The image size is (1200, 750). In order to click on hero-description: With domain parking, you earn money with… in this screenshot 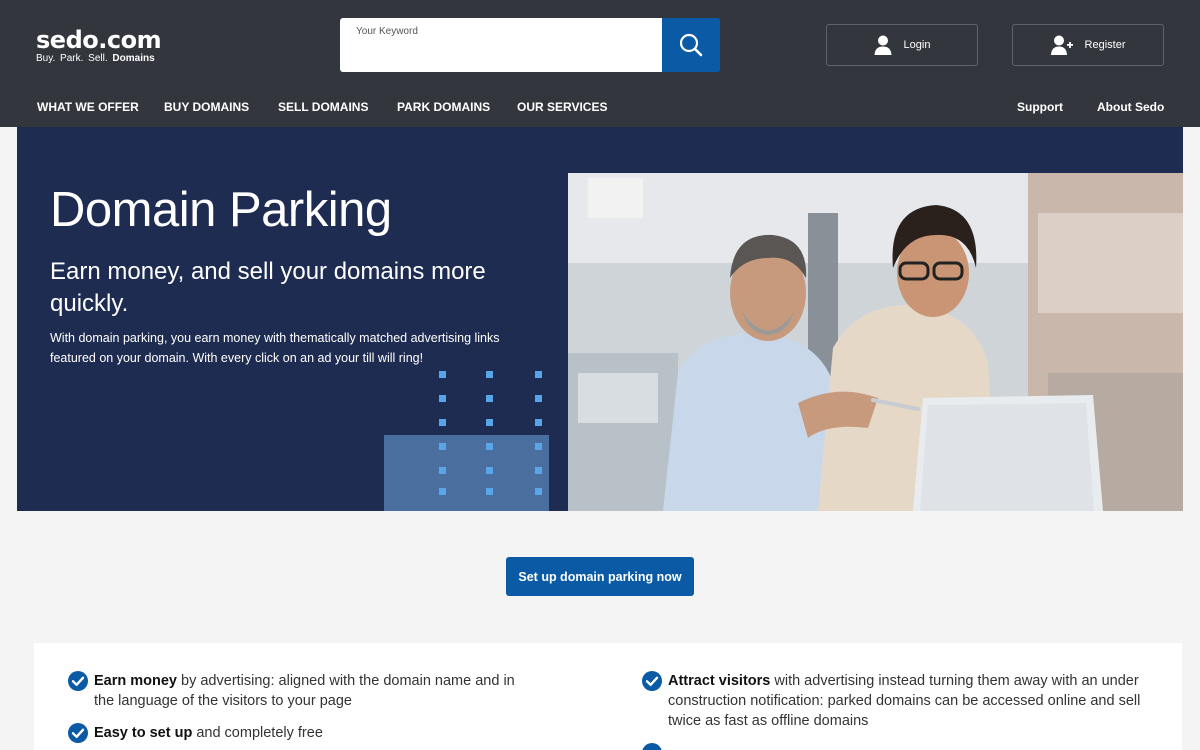, I will do `click(275, 348)`.